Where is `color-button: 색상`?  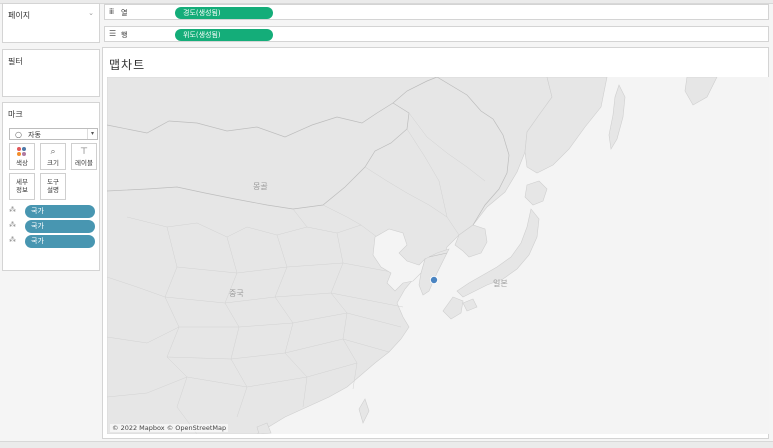
color-button: 색상 is located at coordinates (22, 156).